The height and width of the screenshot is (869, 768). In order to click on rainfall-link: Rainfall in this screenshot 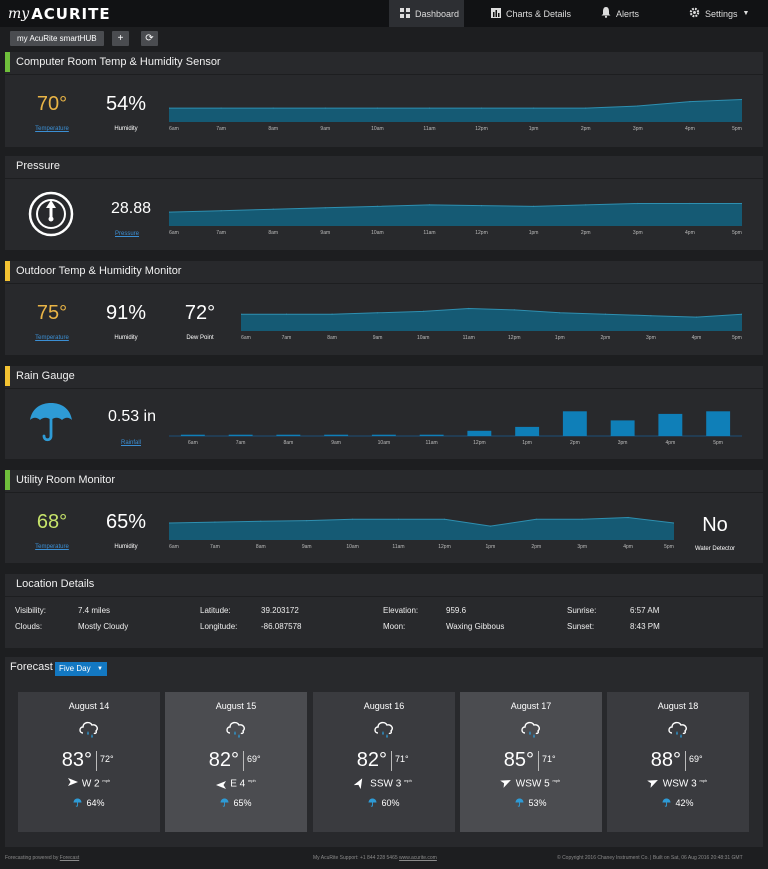, I will do `click(131, 443)`.